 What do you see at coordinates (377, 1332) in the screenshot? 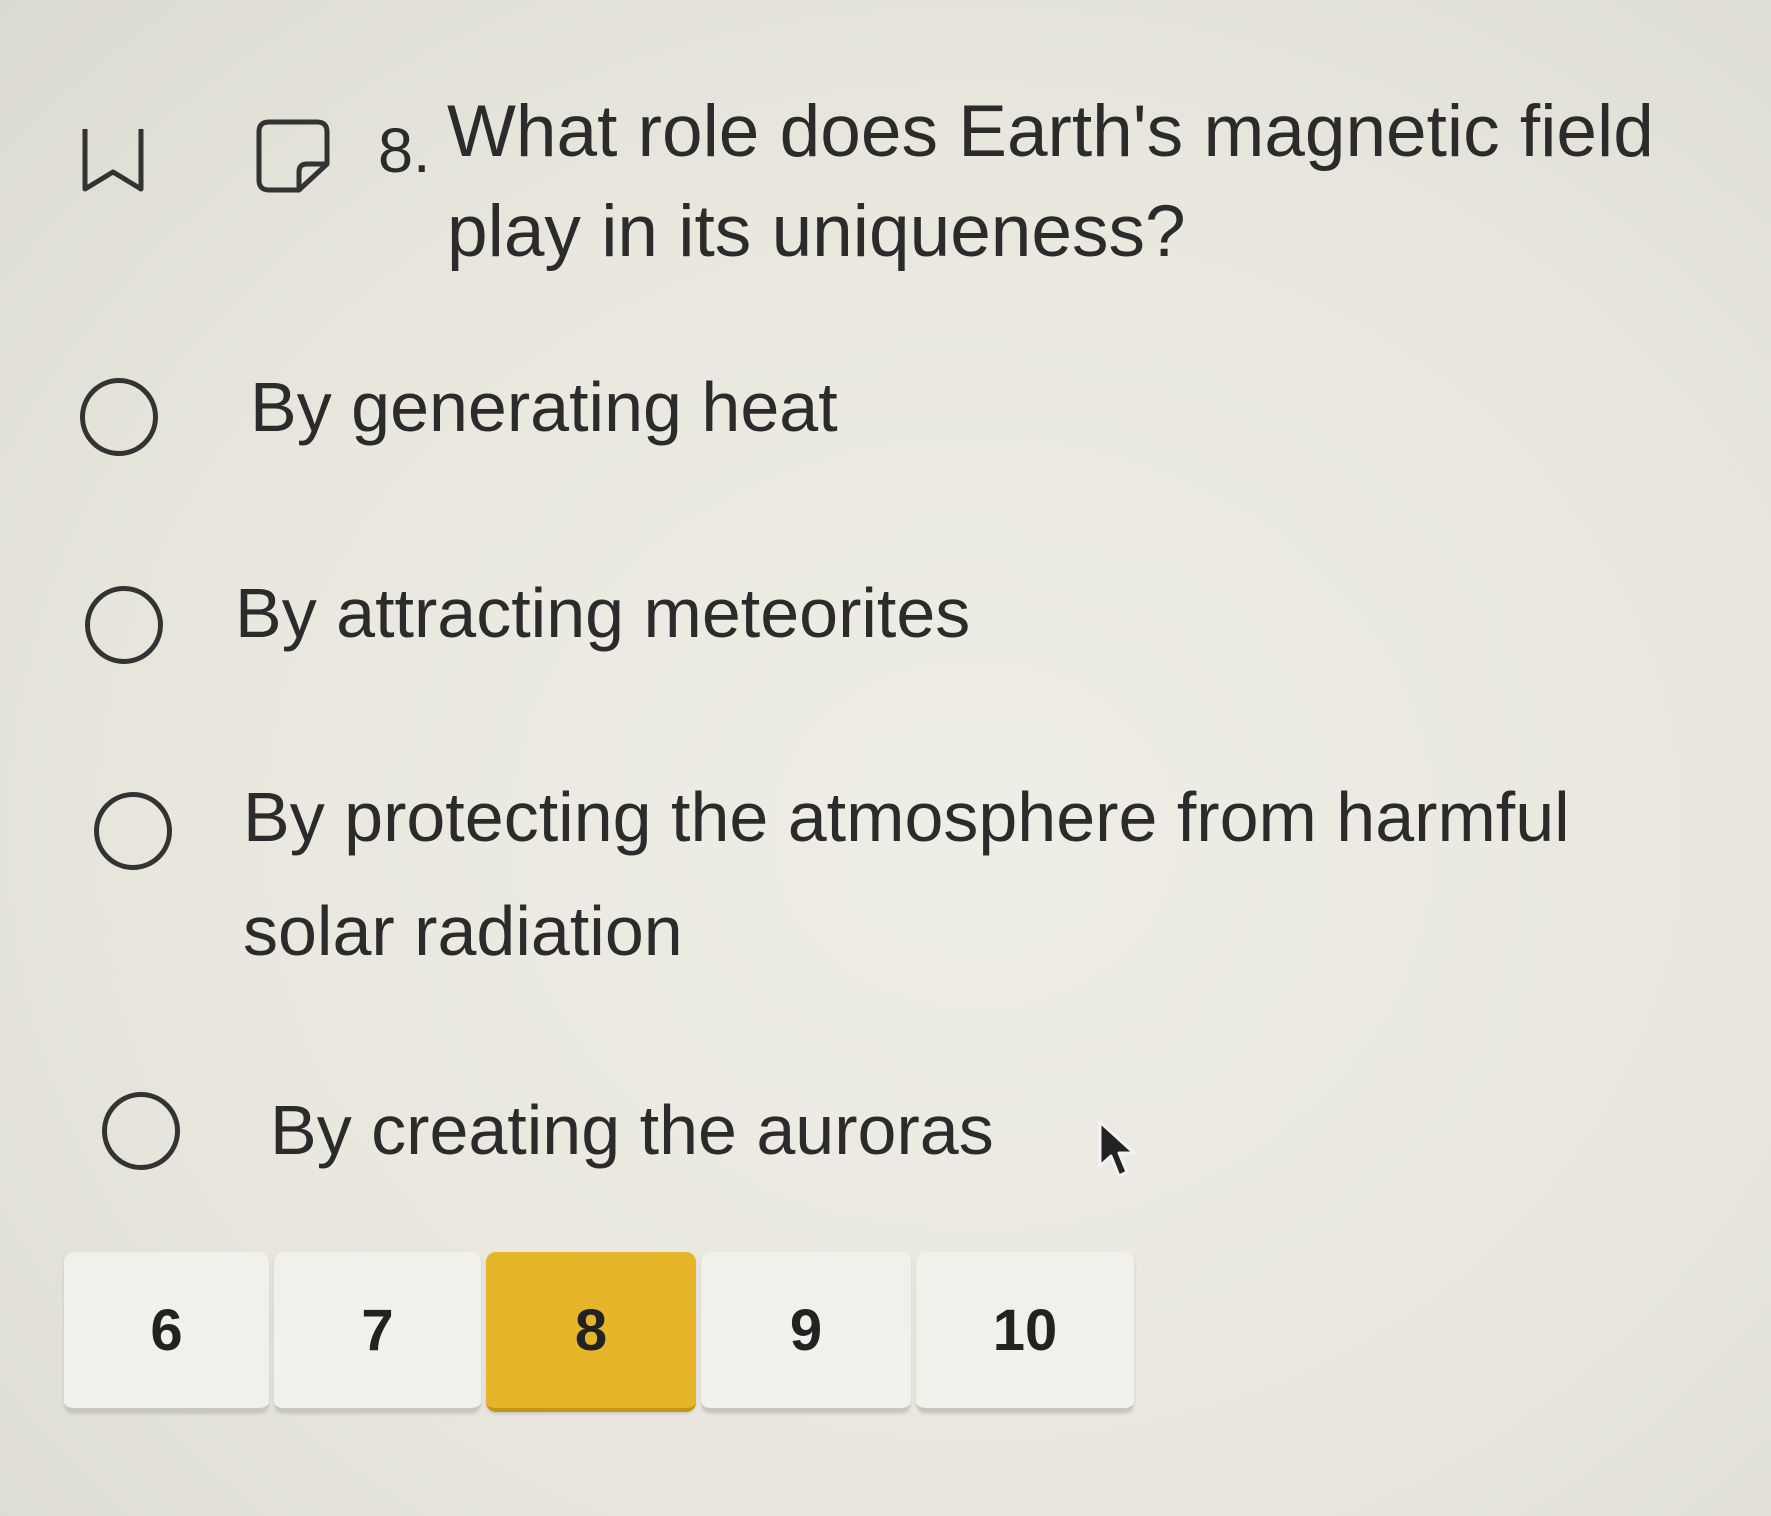
I see `page-button-7: 7` at bounding box center [377, 1332].